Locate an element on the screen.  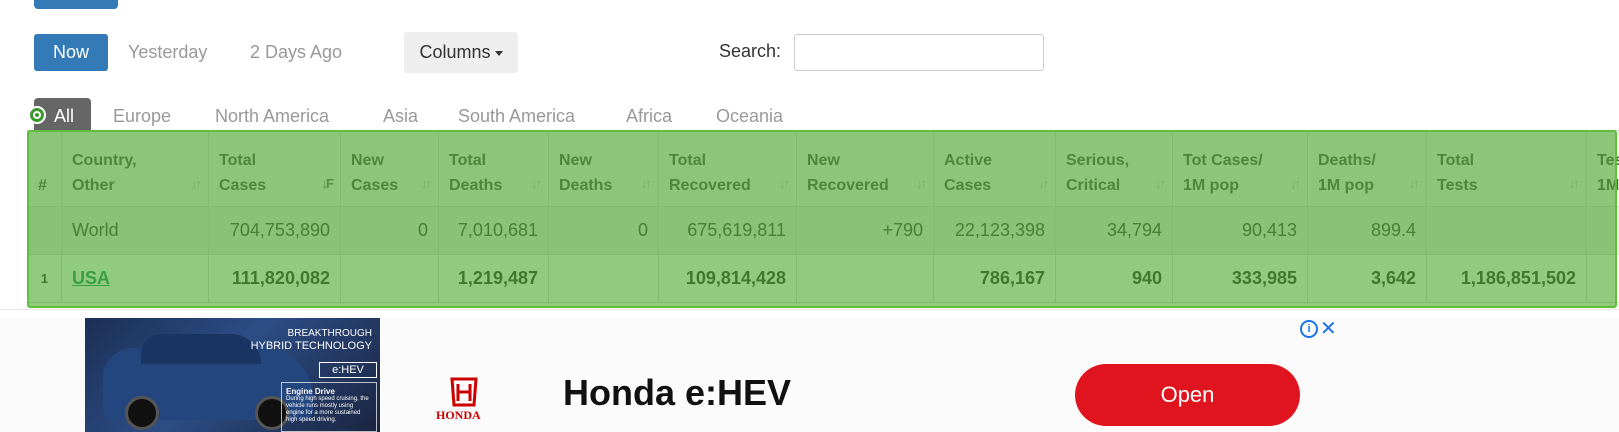
new-cases is located at coordinates (389, 278).